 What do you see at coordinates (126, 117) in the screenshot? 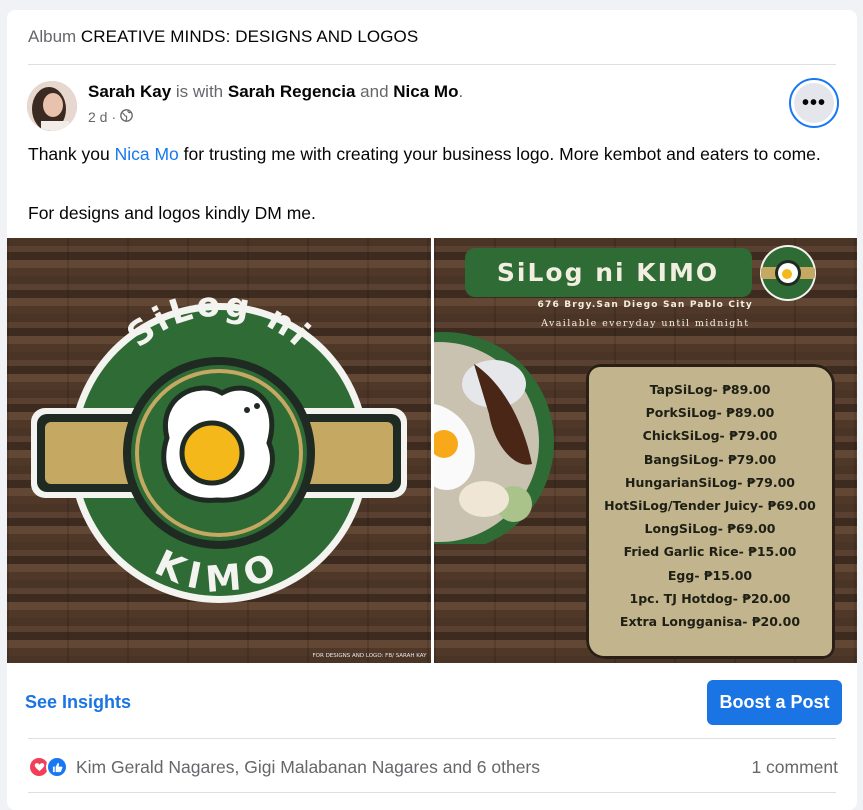
I see `globe-icon` at bounding box center [126, 117].